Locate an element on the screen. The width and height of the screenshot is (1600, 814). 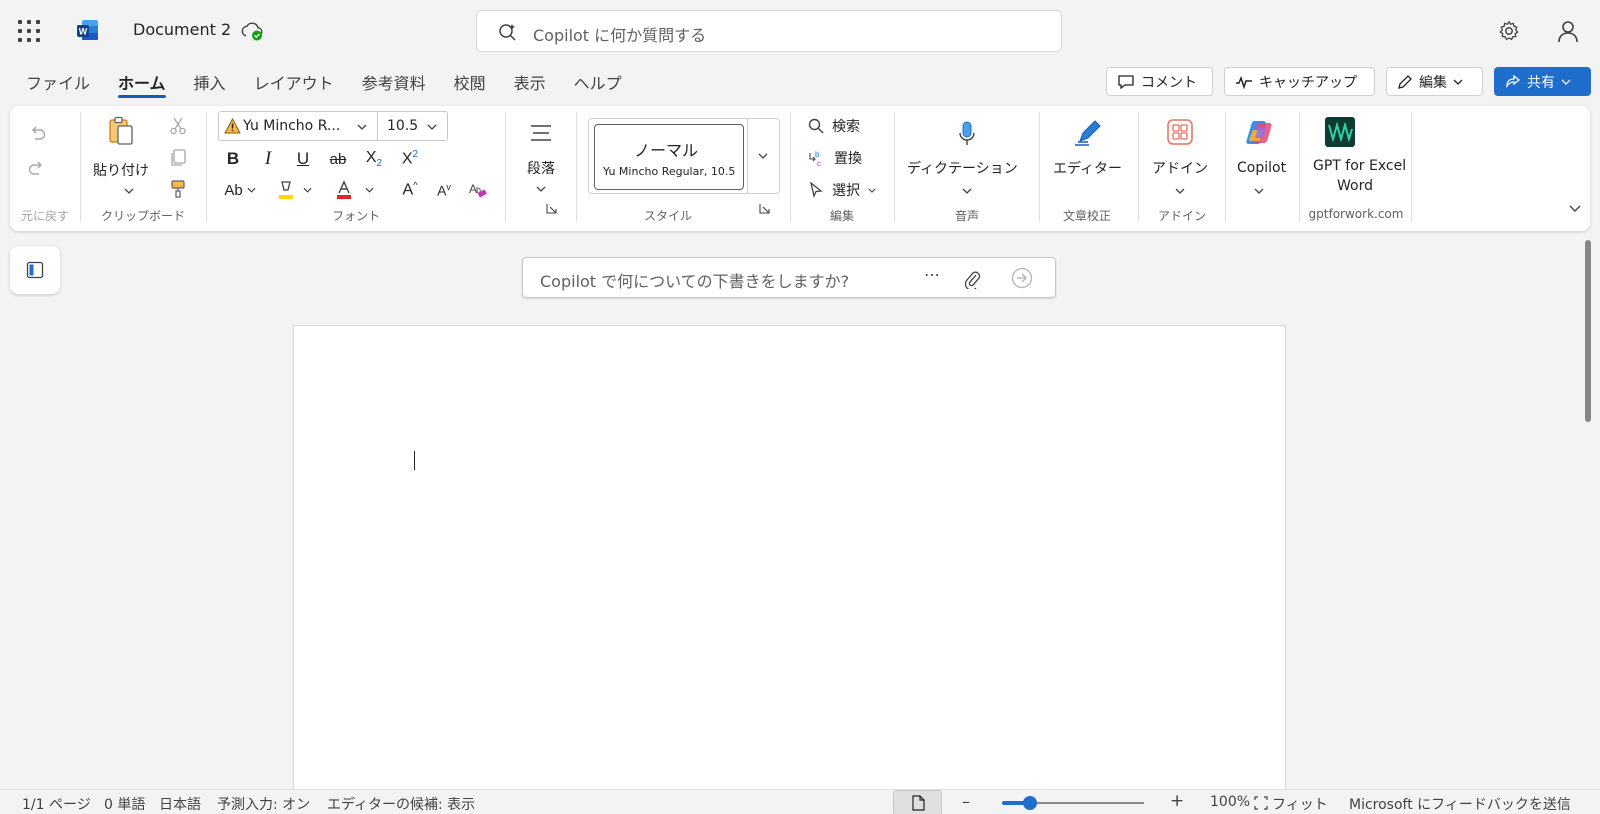
cut-button is located at coordinates (178, 126).